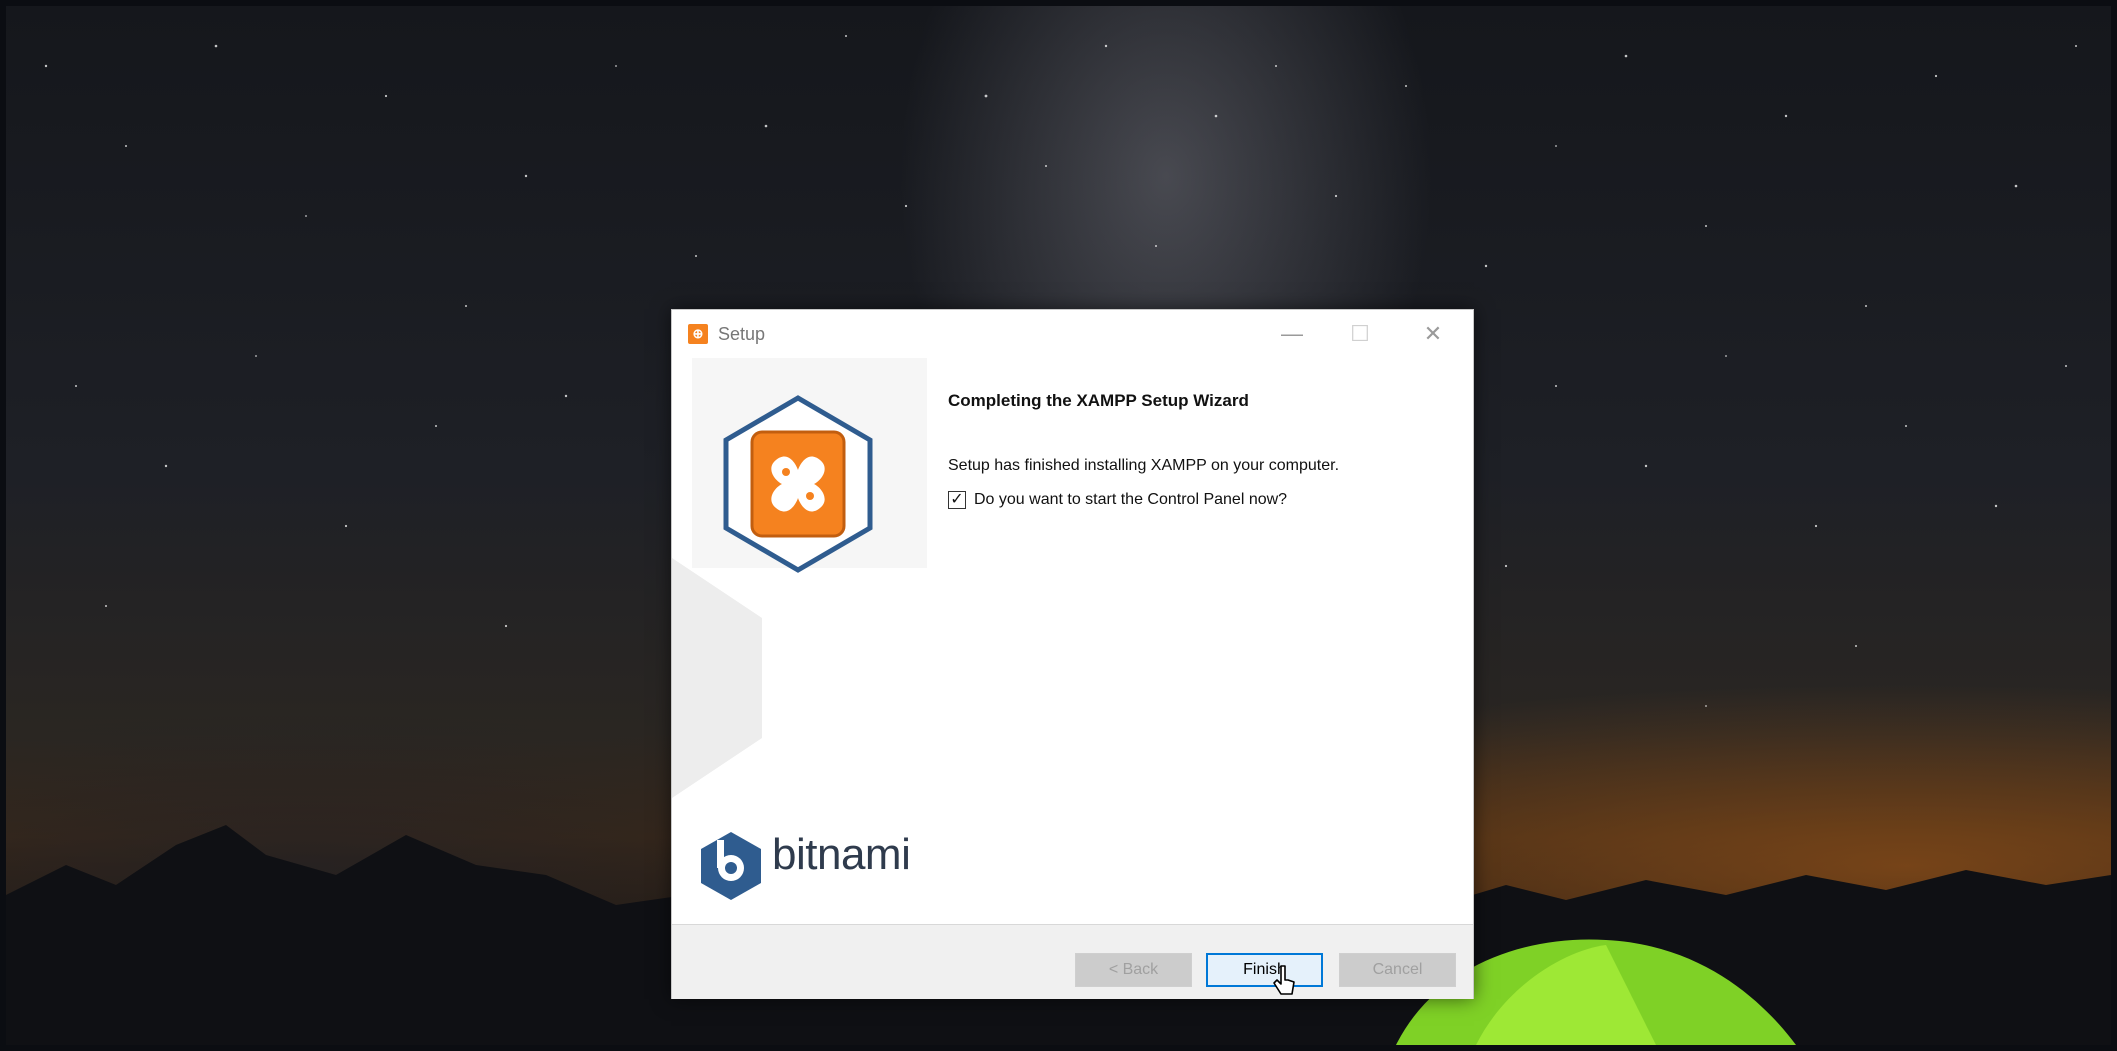 The image size is (2117, 1051). What do you see at coordinates (841, 854) in the screenshot?
I see `bitnami-wordmark: bitnami` at bounding box center [841, 854].